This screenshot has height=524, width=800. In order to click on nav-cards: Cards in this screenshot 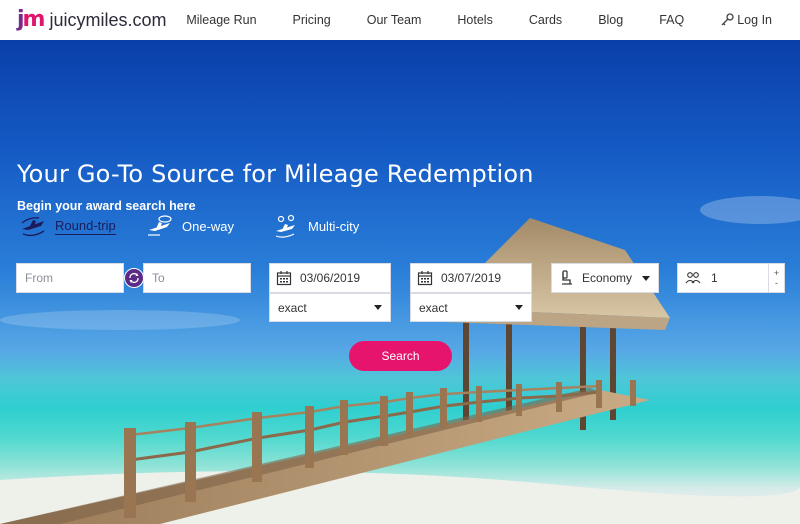, I will do `click(545, 20)`.